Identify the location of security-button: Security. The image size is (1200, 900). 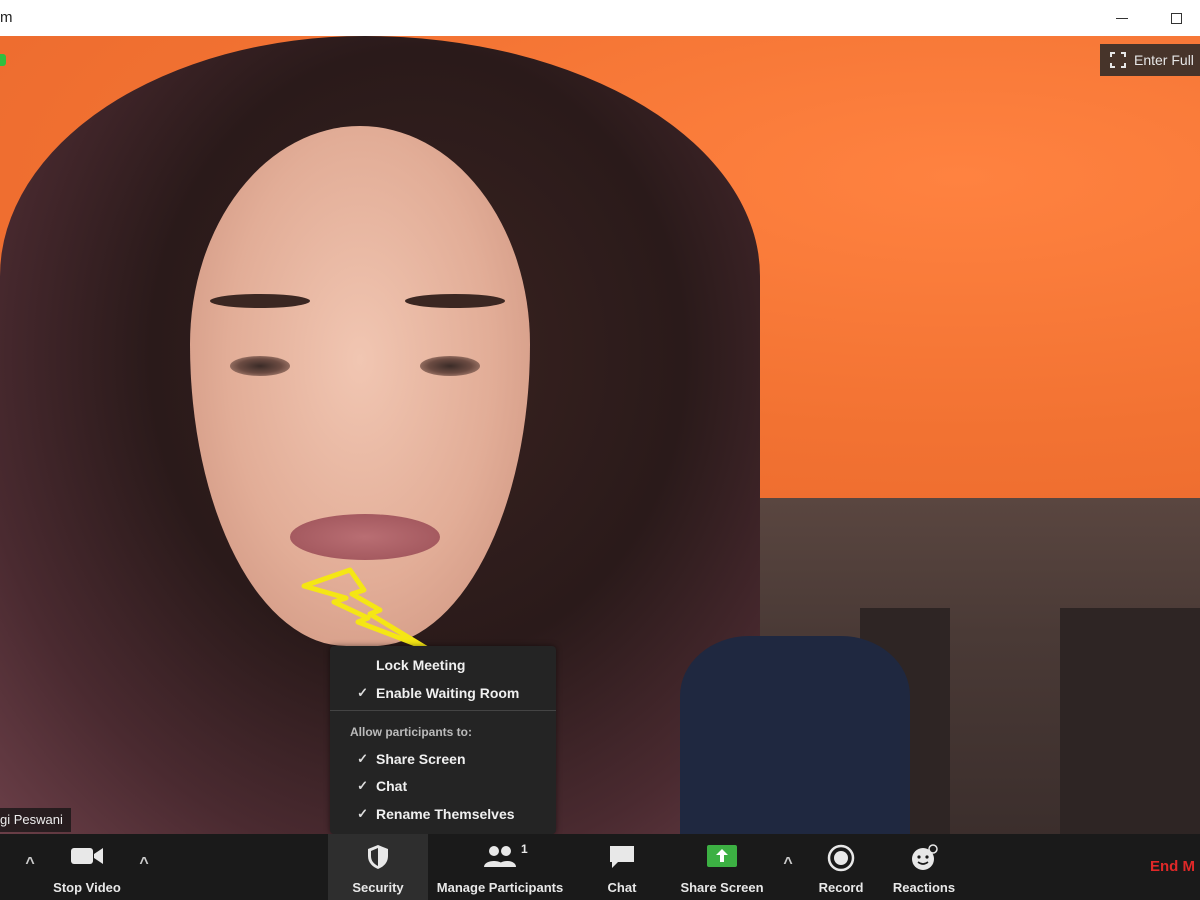
(378, 867).